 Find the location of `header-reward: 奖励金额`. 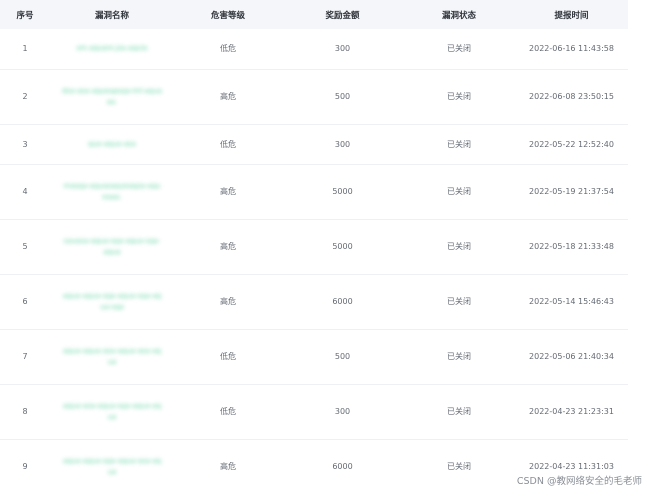

header-reward: 奖励金额 is located at coordinates (342, 15).